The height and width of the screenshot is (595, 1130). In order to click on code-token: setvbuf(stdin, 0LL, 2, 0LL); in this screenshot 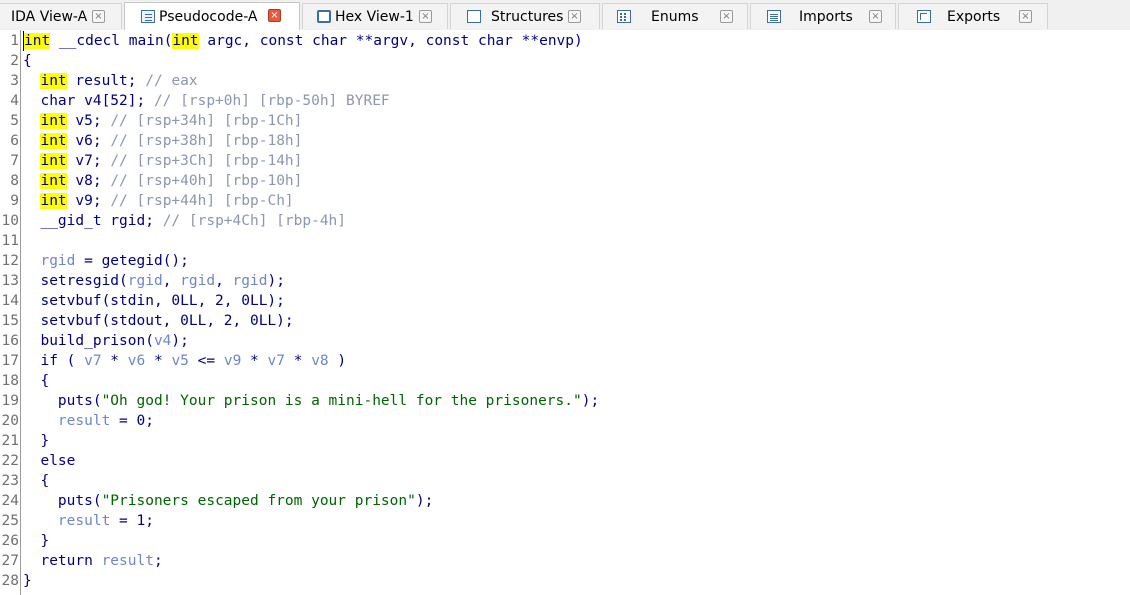, I will do `click(154, 301)`.